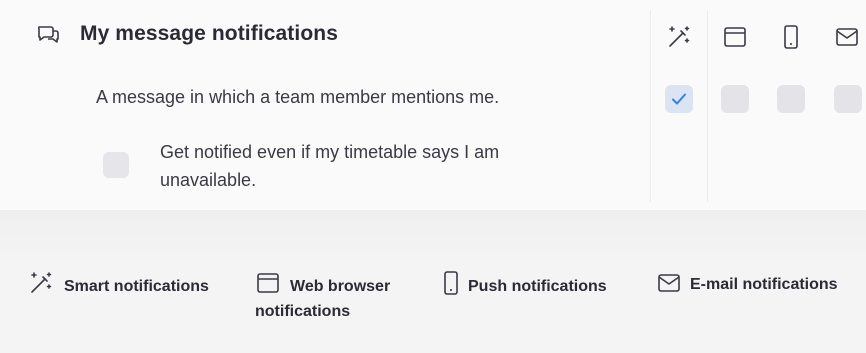  I want to click on legend-push-label: Push notifications, so click(537, 286).